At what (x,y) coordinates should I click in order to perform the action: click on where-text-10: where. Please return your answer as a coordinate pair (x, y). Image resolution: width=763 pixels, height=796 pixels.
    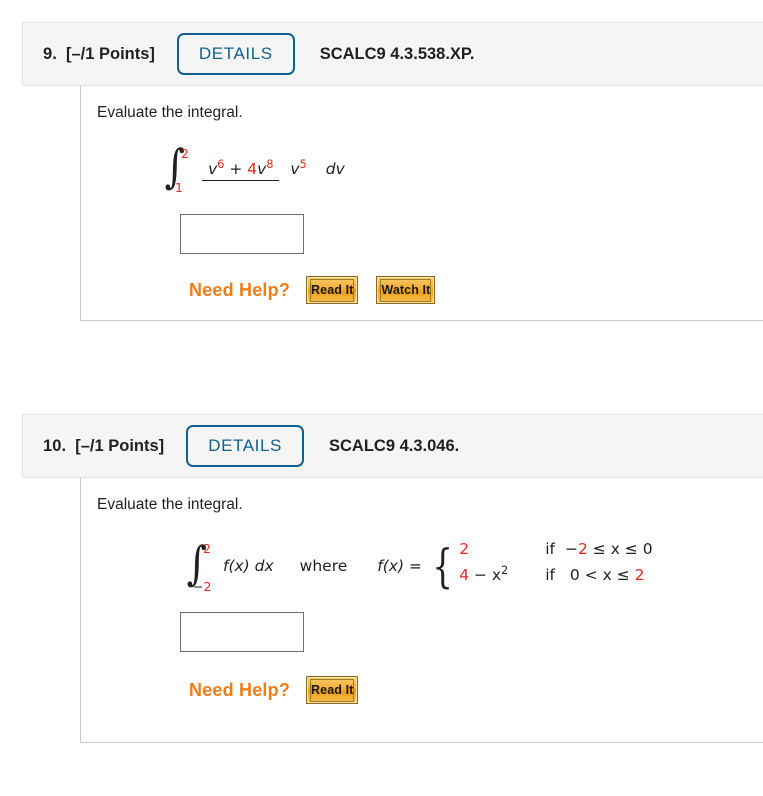
    Looking at the image, I should click on (323, 566).